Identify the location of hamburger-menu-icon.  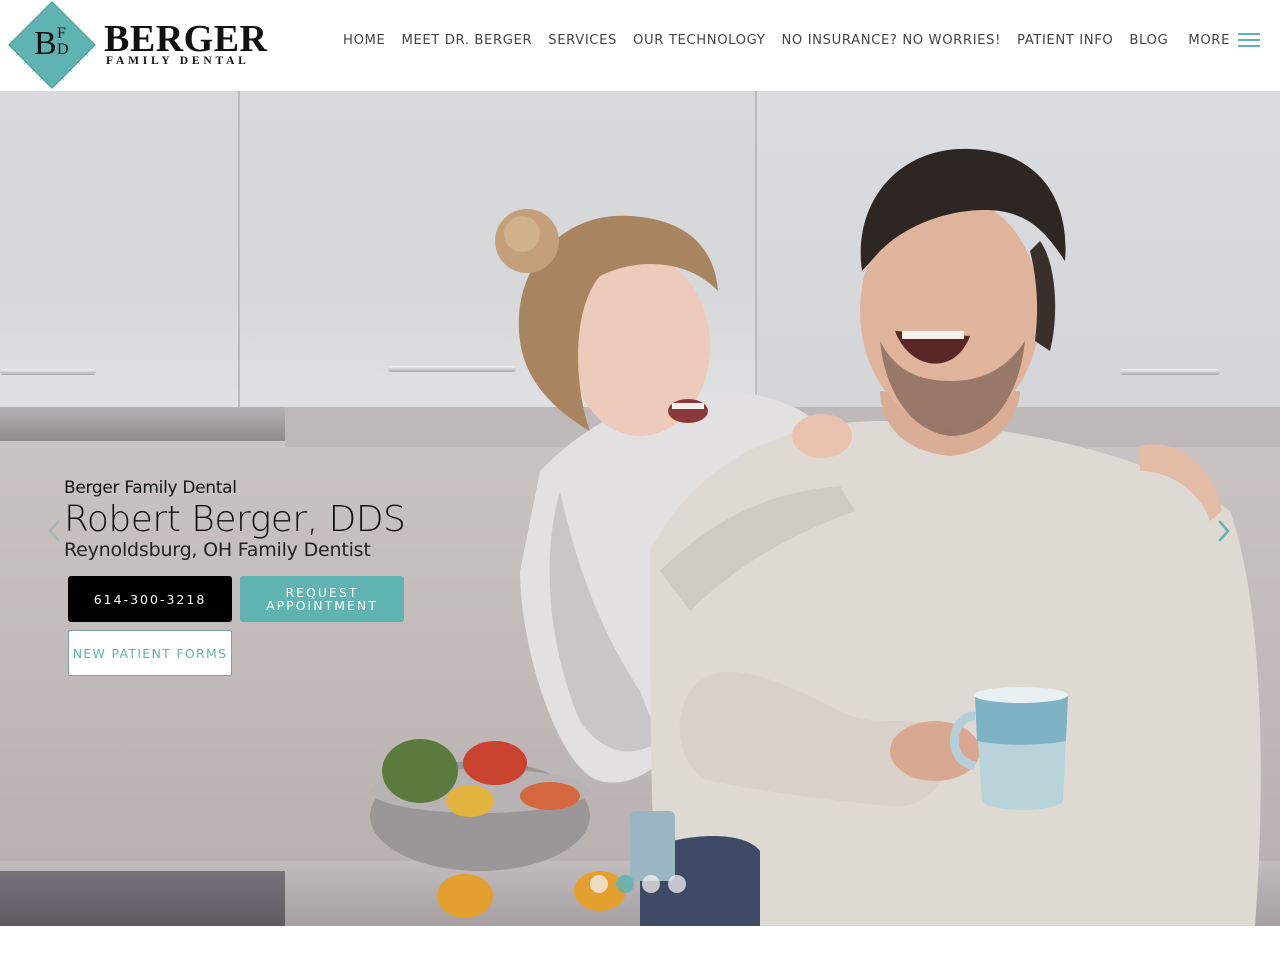
(1249, 40).